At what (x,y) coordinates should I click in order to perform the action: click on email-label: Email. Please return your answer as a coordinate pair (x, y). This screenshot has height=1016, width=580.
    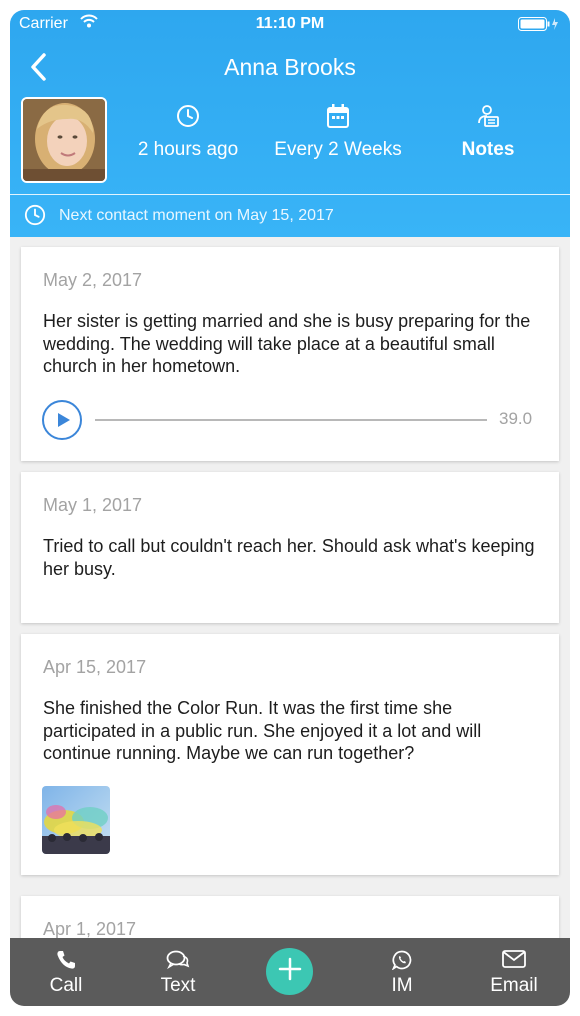
    Looking at the image, I should click on (514, 985).